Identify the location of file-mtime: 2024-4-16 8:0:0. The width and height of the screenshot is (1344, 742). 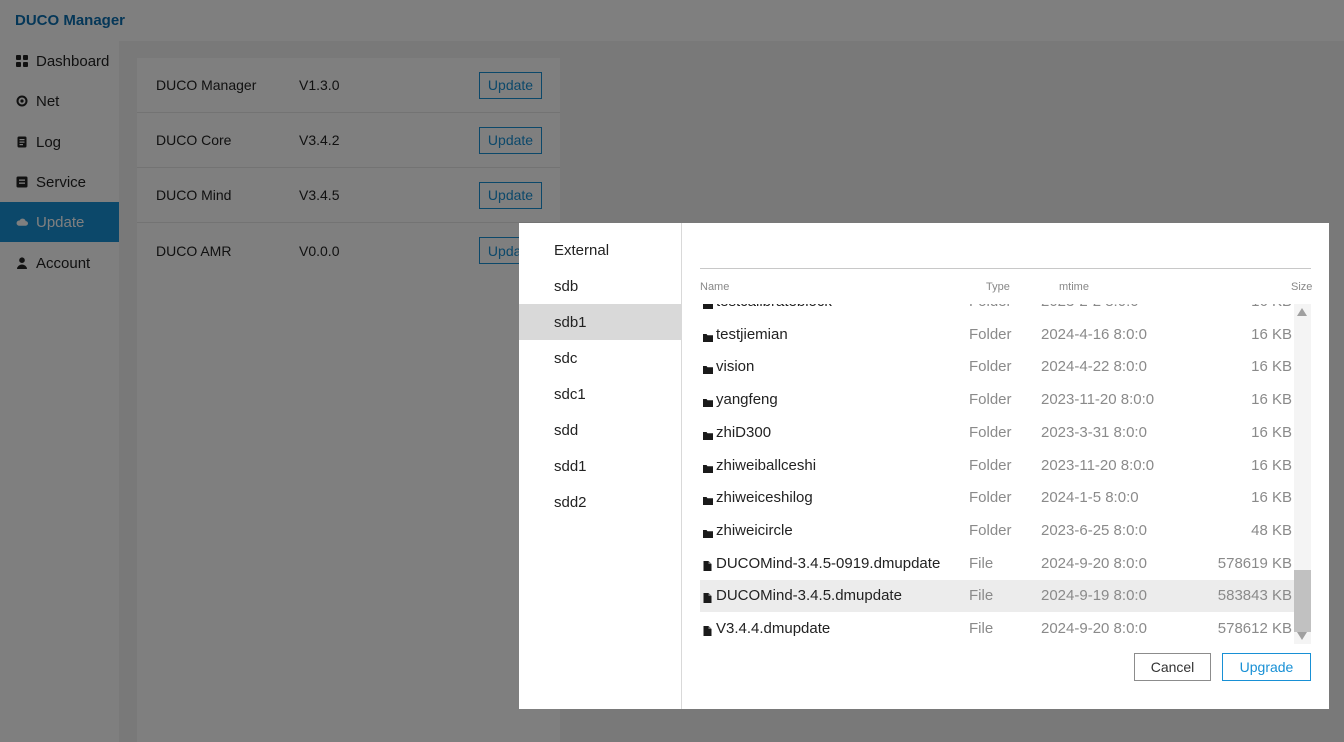
(1094, 334).